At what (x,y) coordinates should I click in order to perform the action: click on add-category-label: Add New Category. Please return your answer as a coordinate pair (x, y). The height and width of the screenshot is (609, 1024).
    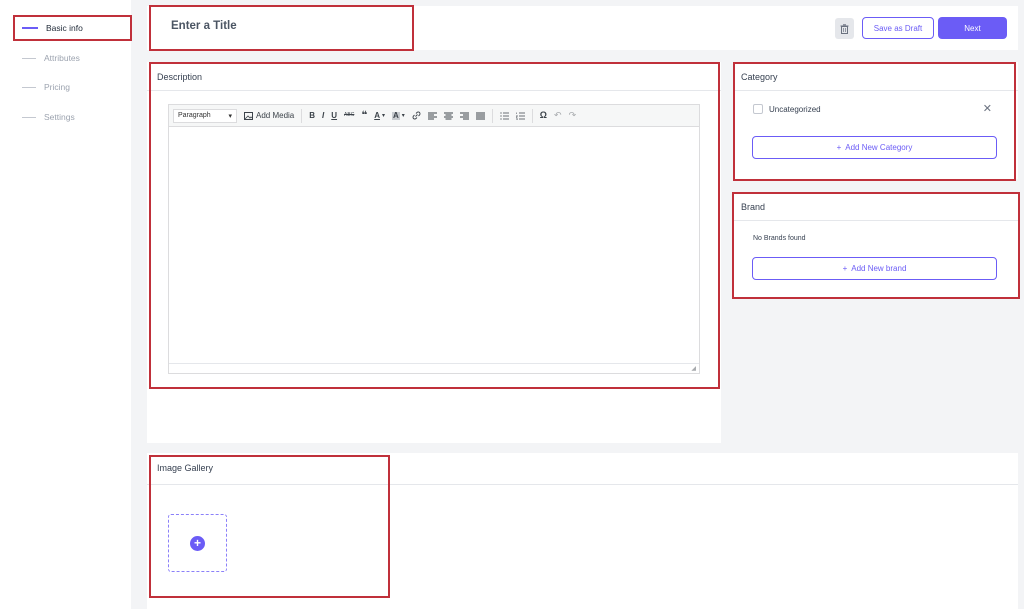
    Looking at the image, I should click on (879, 147).